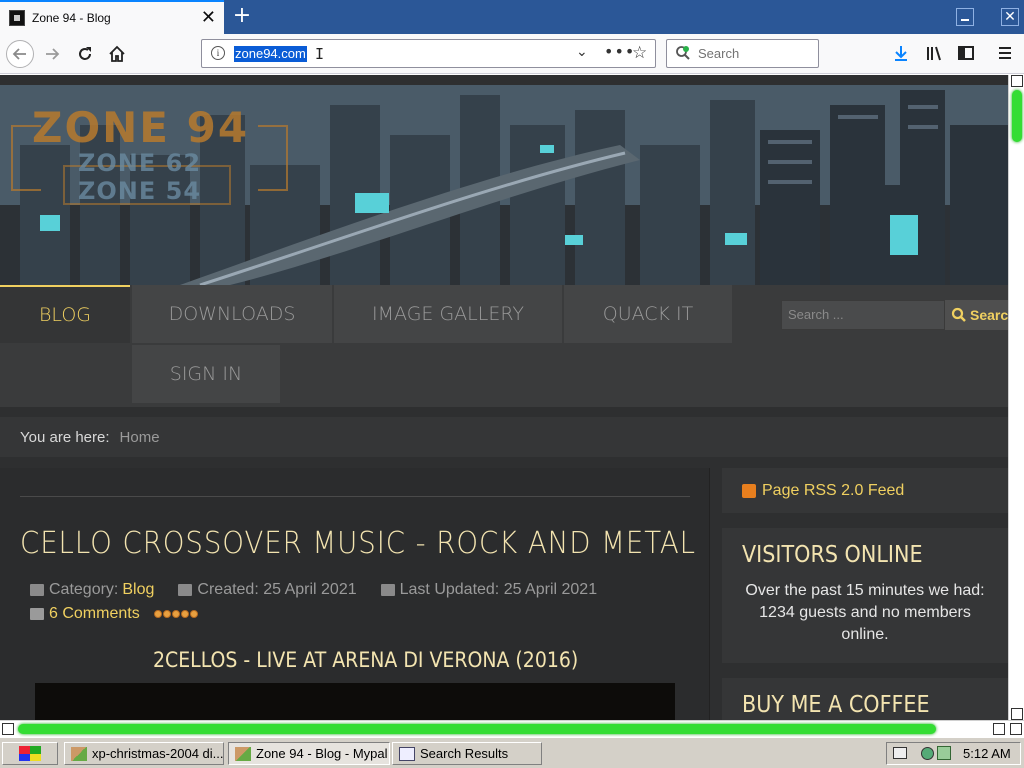 The height and width of the screenshot is (768, 1024). What do you see at coordinates (273, 158) in the screenshot?
I see `logo-bracket` at bounding box center [273, 158].